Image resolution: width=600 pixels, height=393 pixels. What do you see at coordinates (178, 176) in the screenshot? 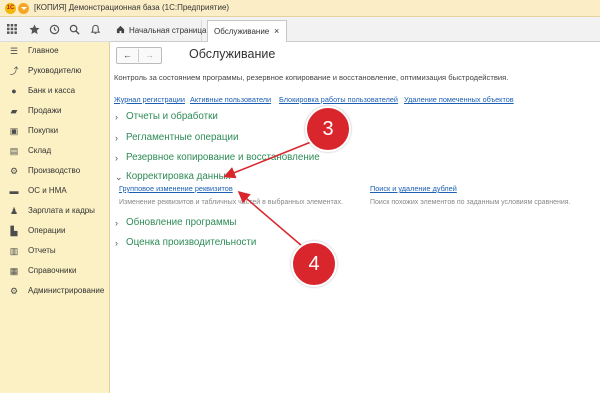
I see `section-title: Корректировка данных` at bounding box center [178, 176].